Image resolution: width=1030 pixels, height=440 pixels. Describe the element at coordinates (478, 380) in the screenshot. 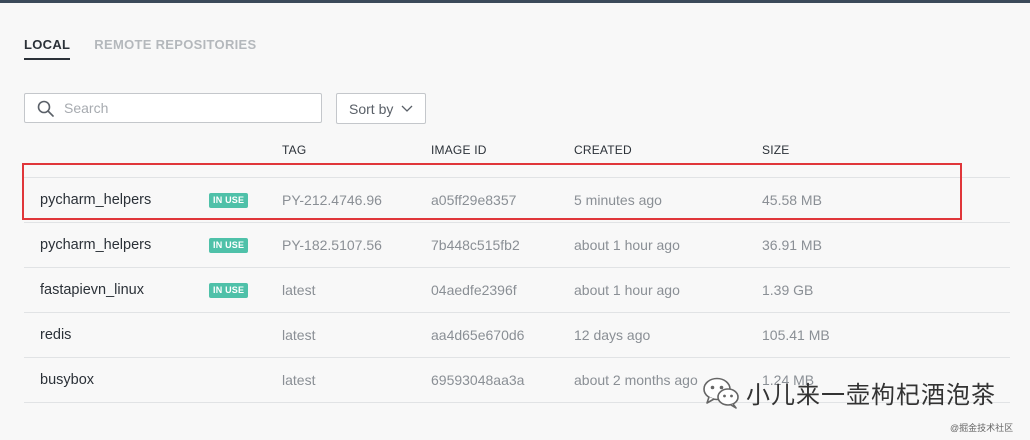

I see `image-id: 69593048aa3a` at that location.